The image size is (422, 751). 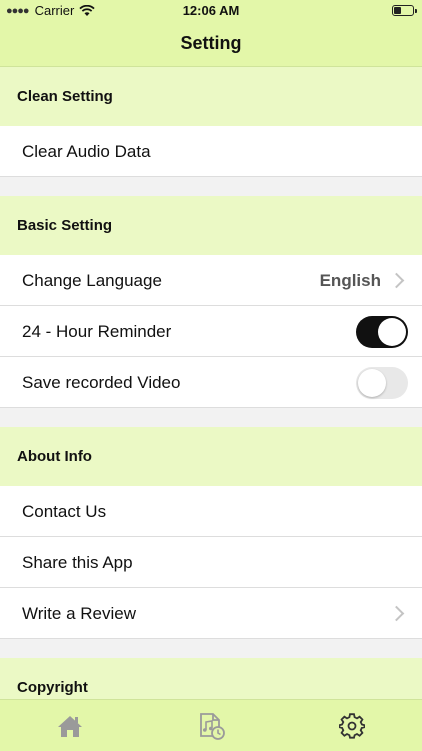 What do you see at coordinates (211, 613) in the screenshot?
I see `write-review-row: Write a Review` at bounding box center [211, 613].